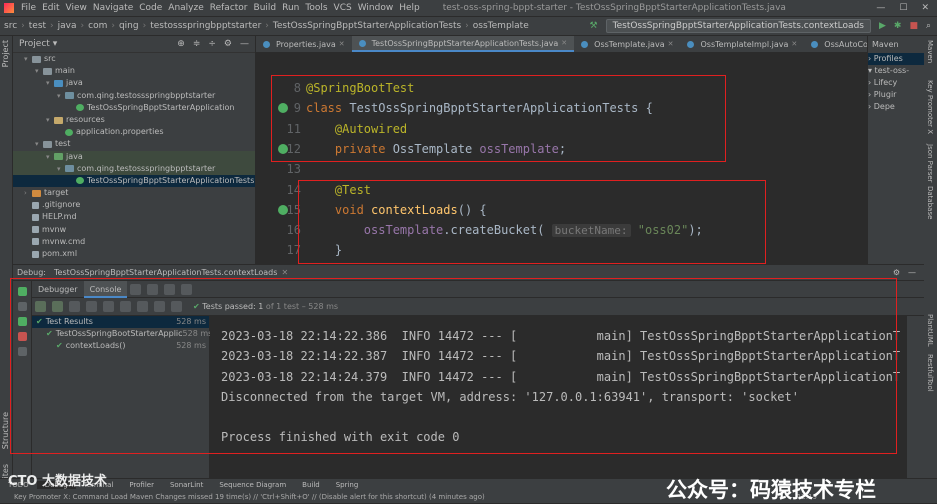 The width and height of the screenshot is (937, 504). I want to click on hide-icon: —, so click(244, 44).